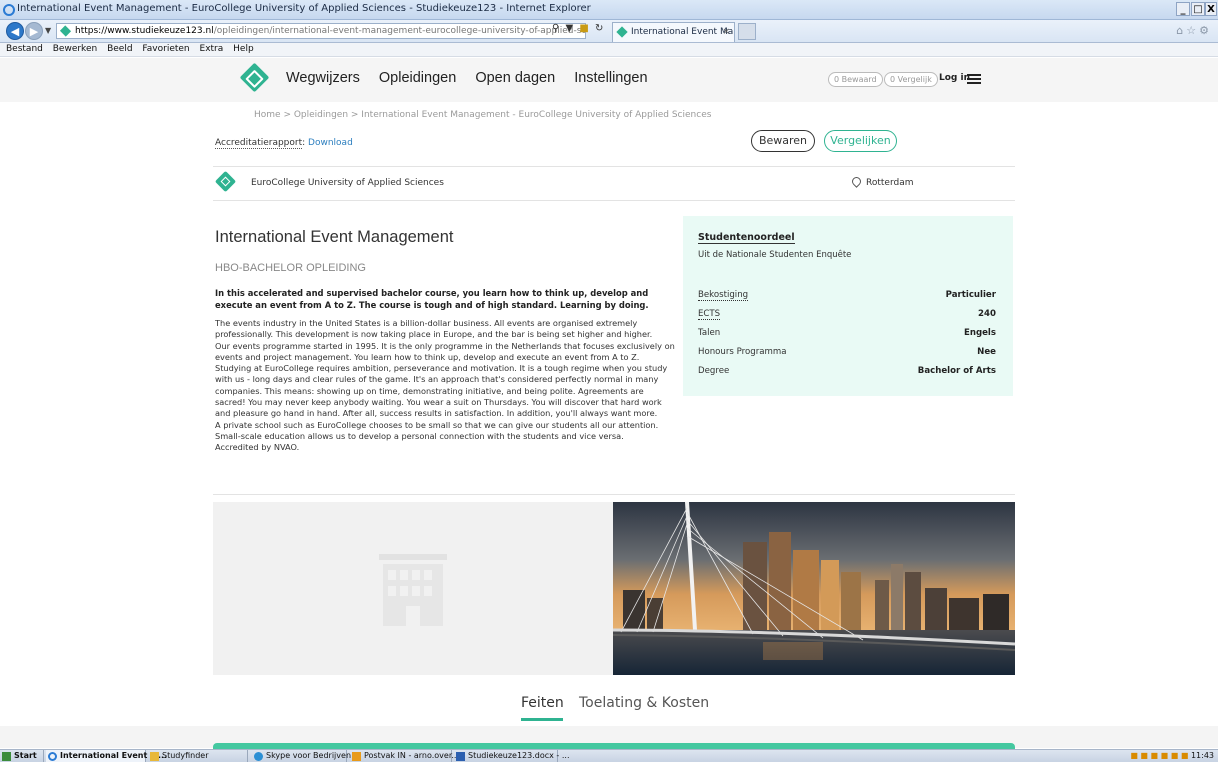 Image resolution: width=1218 pixels, height=762 pixels. What do you see at coordinates (570, 28) in the screenshot?
I see `url-dropdown-icon: ▼` at bounding box center [570, 28].